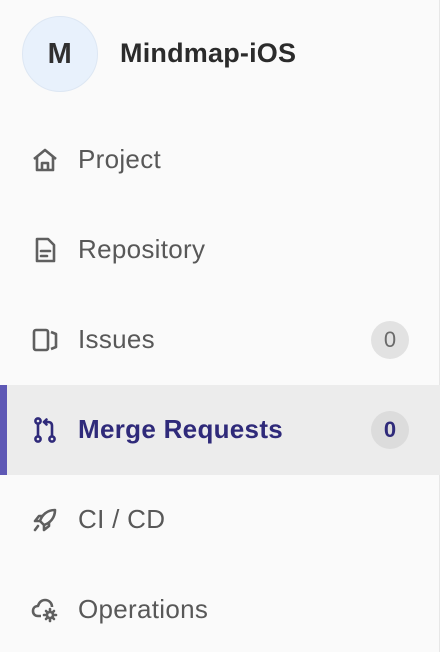 The image size is (440, 652). What do you see at coordinates (220, 340) in the screenshot?
I see `sidebar-item-issues: Issues 0` at bounding box center [220, 340].